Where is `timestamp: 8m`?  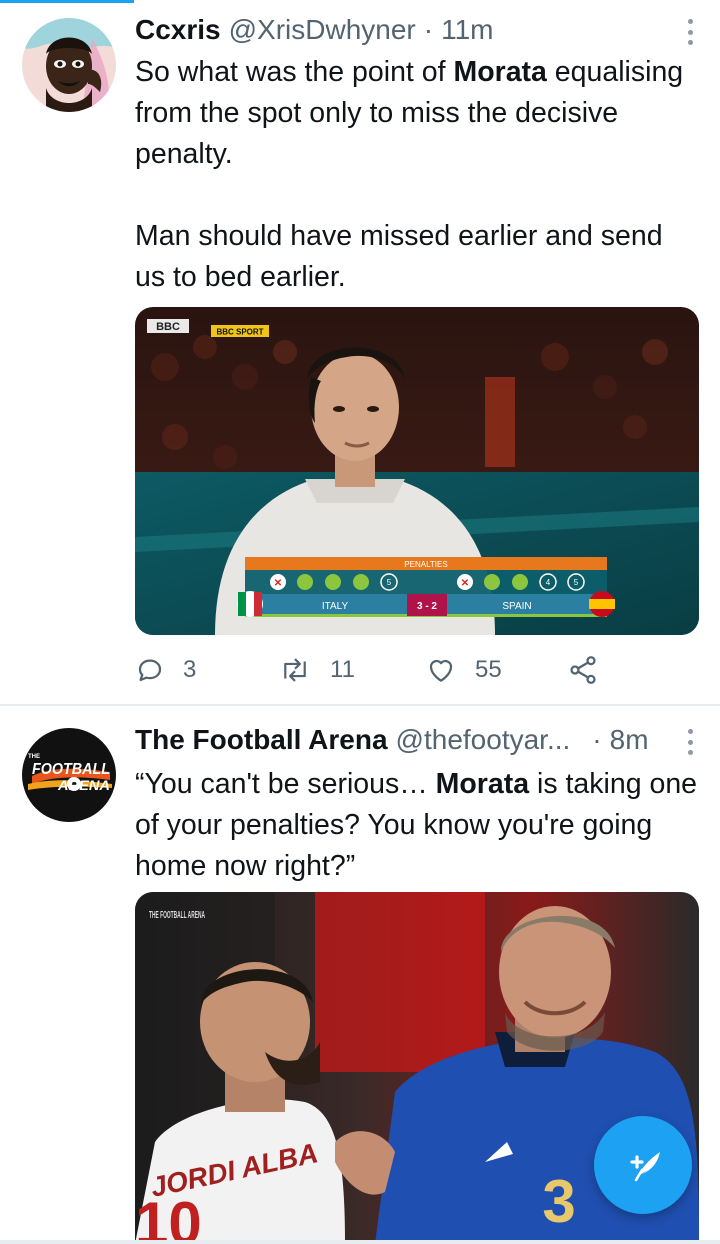 timestamp: 8m is located at coordinates (629, 740).